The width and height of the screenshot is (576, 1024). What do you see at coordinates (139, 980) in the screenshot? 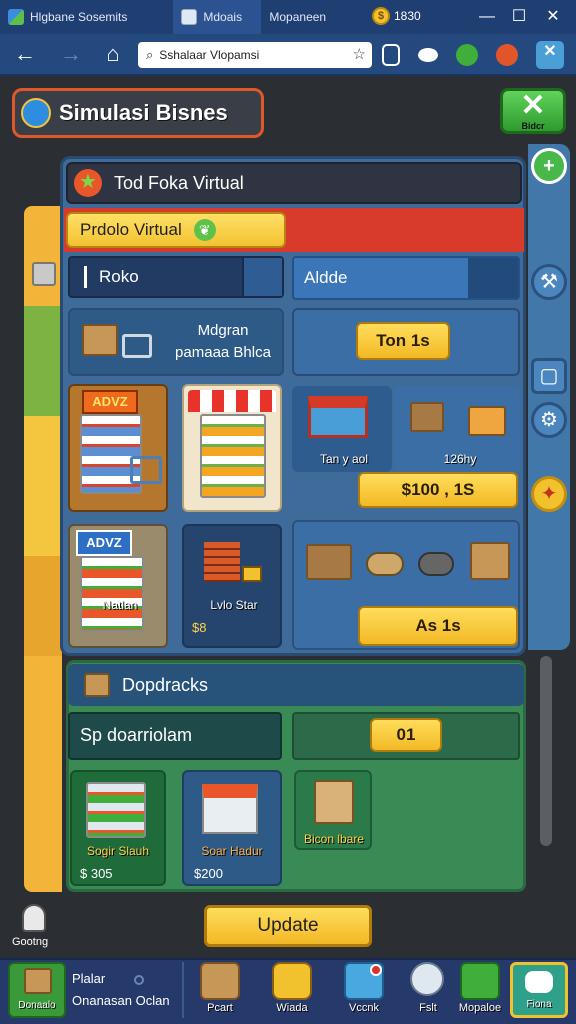
I see `toggle-dot-icon` at bounding box center [139, 980].